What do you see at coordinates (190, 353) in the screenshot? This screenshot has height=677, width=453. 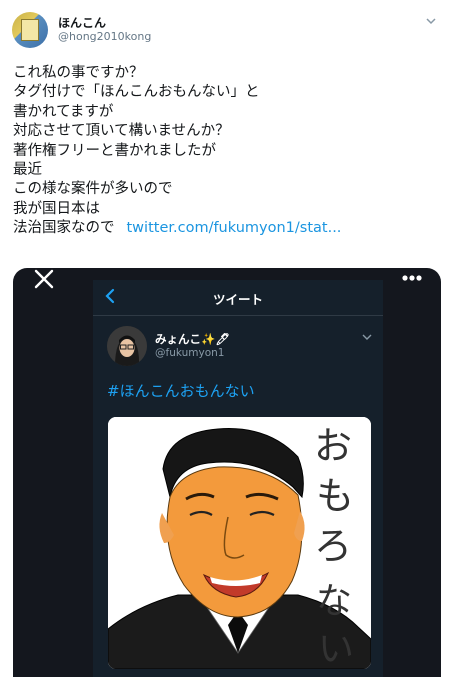 I see `embedded-handle: @fukumyon1` at bounding box center [190, 353].